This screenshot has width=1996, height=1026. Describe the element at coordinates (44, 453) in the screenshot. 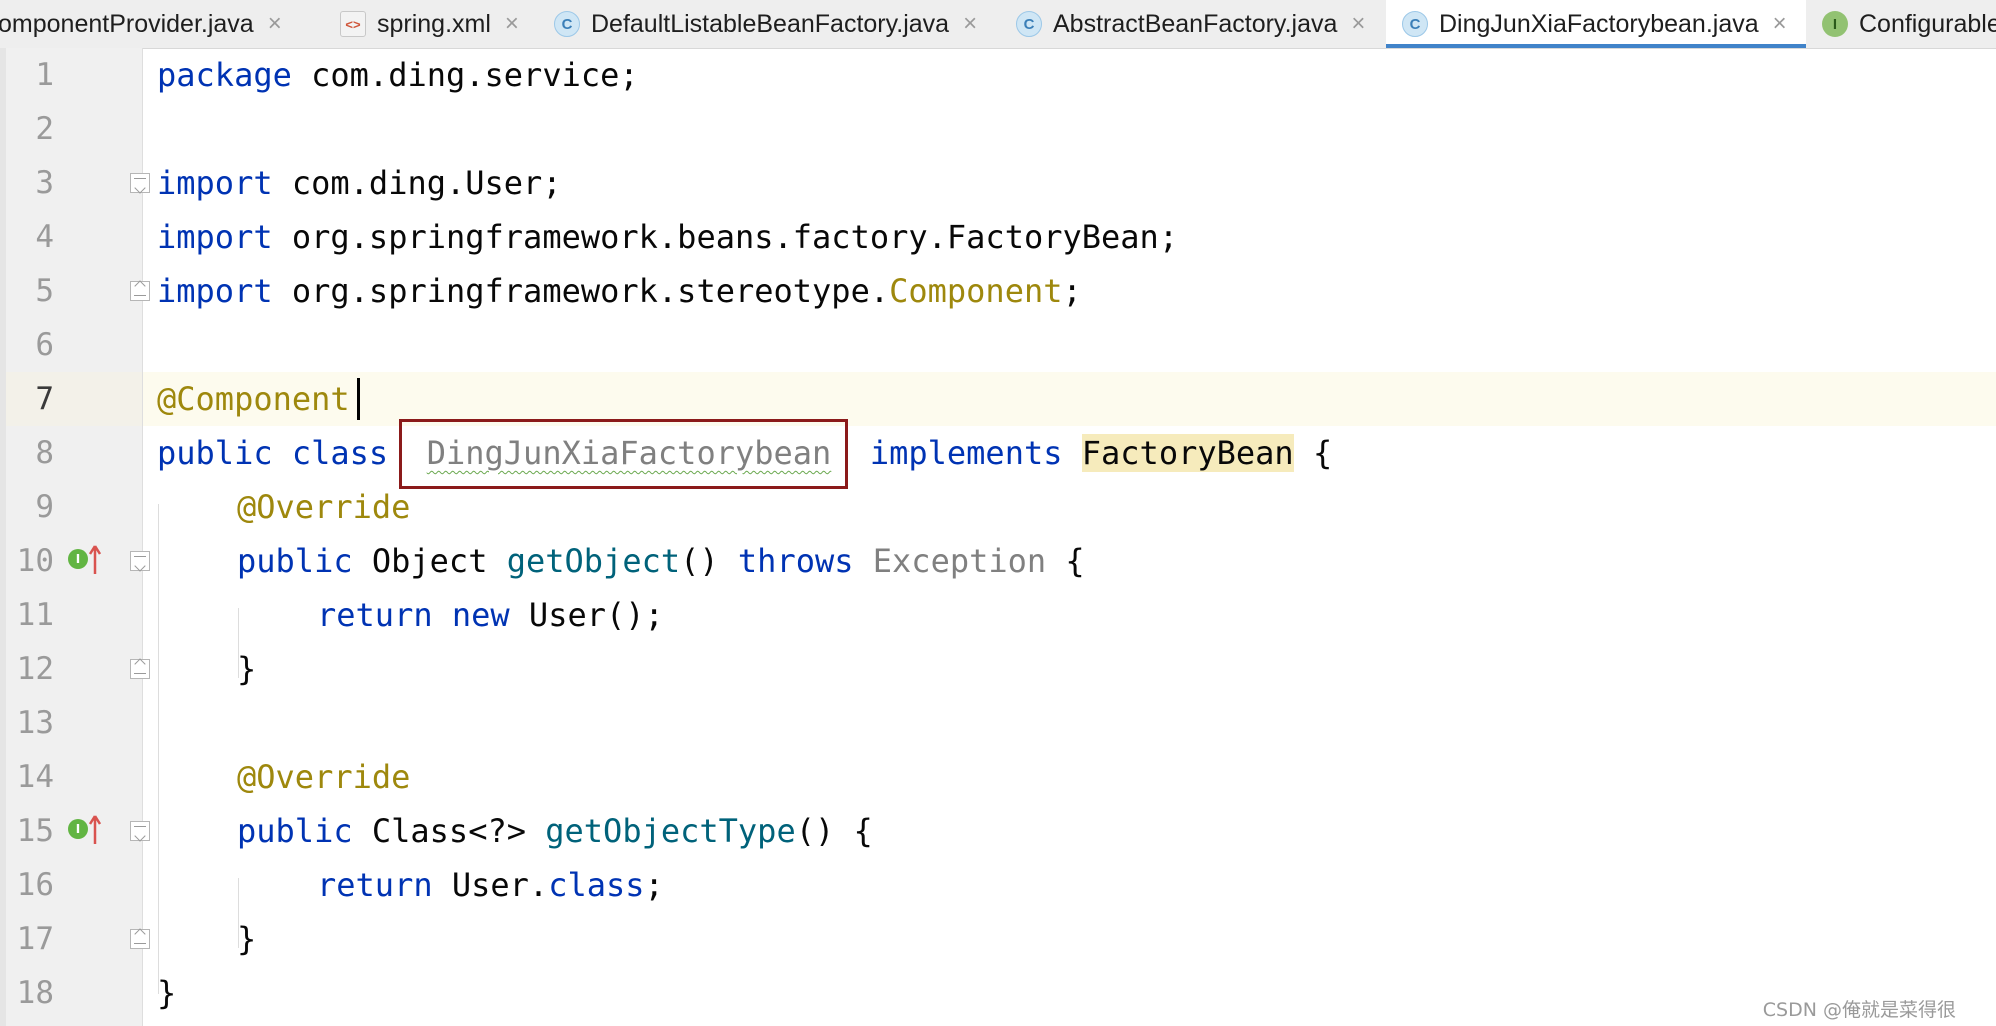

I see `line-number: 8` at that location.